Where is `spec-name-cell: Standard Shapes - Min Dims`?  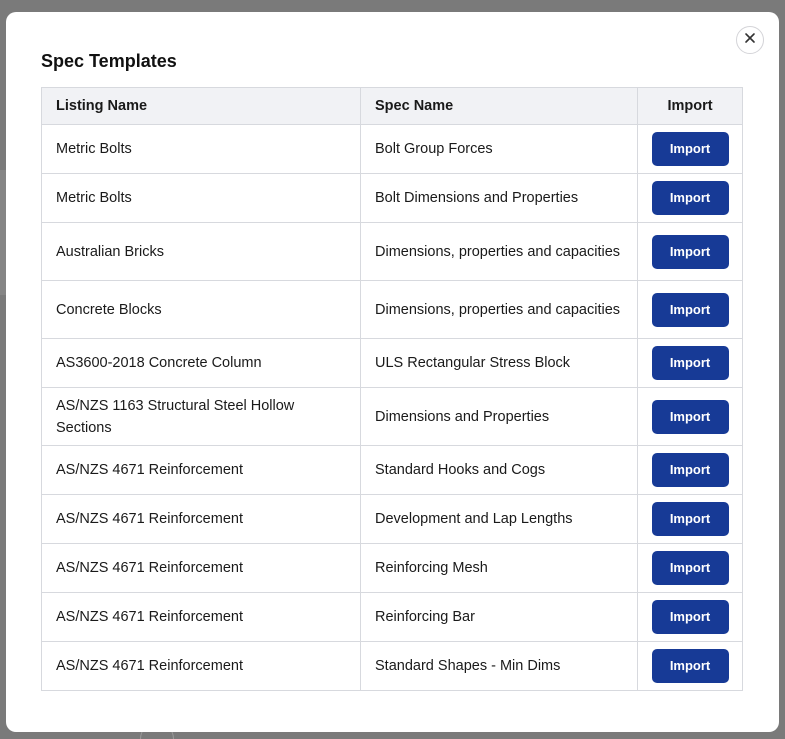 spec-name-cell: Standard Shapes - Min Dims is located at coordinates (499, 666).